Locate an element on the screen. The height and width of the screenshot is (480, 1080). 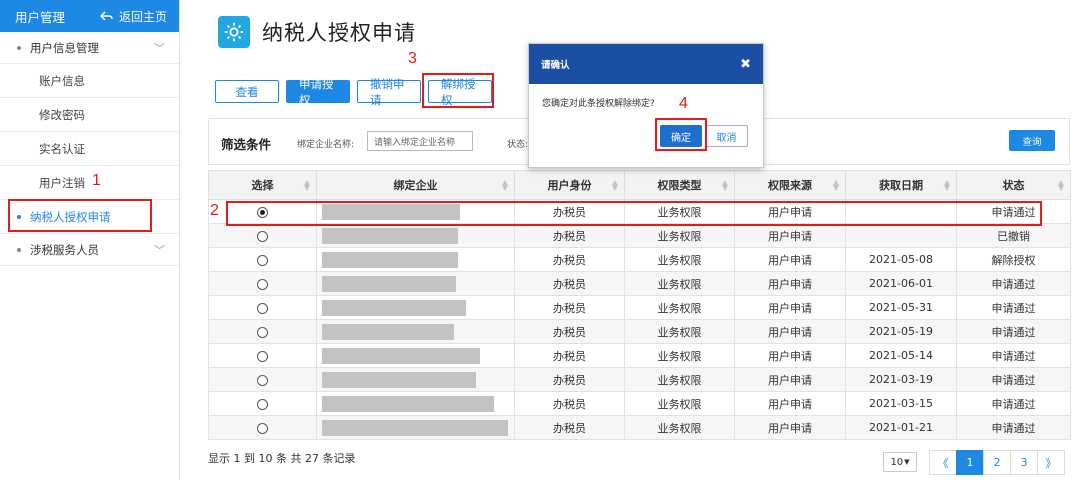
sidebar-item-label: 实名认证 is located at coordinates (62, 148).